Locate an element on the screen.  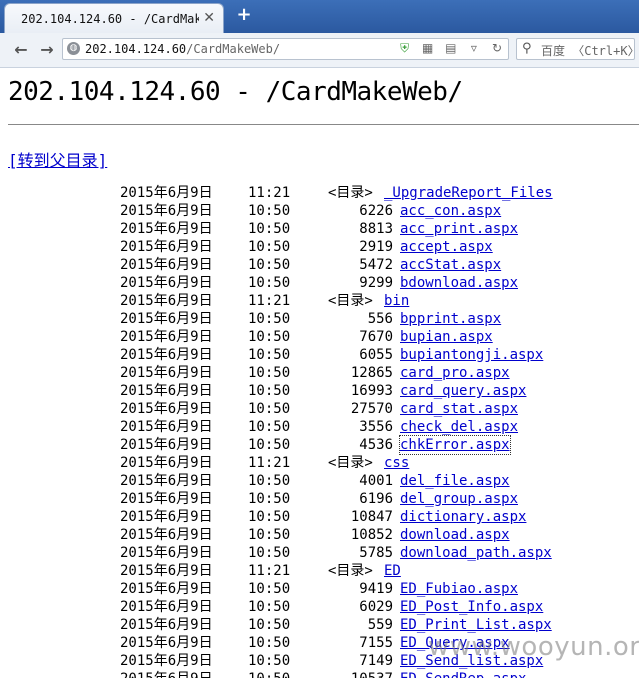
list-item: 2015年6月9日 10:50 16993 card_query.aspx is located at coordinates (319, 391).